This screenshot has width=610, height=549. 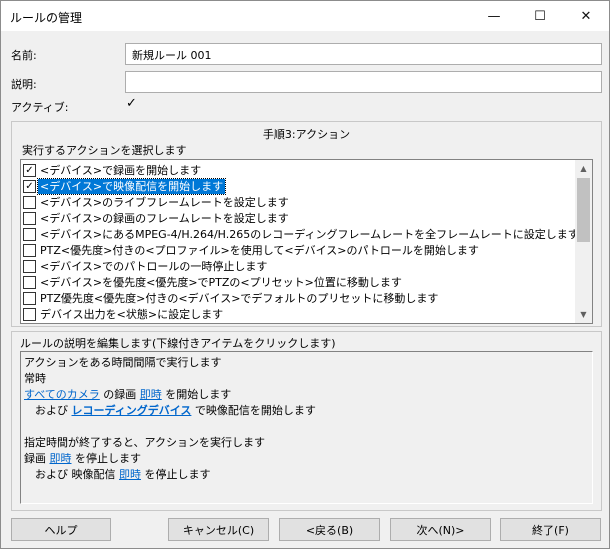 What do you see at coordinates (157, 218) in the screenshot?
I see `list-item: <デバイス>の録画のフレームレートを設定します` at bounding box center [157, 218].